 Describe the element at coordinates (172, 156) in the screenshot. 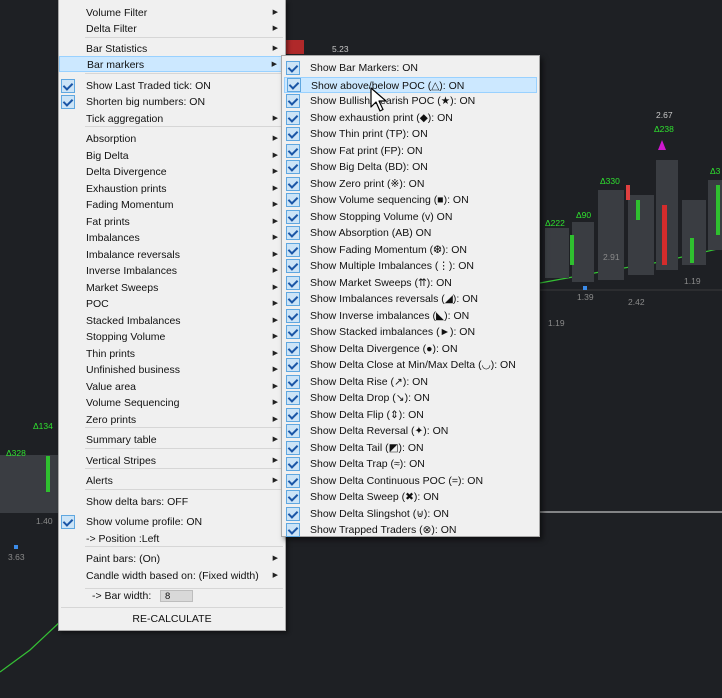

I see `menu-item-big-delta: Big Delta ▶` at that location.